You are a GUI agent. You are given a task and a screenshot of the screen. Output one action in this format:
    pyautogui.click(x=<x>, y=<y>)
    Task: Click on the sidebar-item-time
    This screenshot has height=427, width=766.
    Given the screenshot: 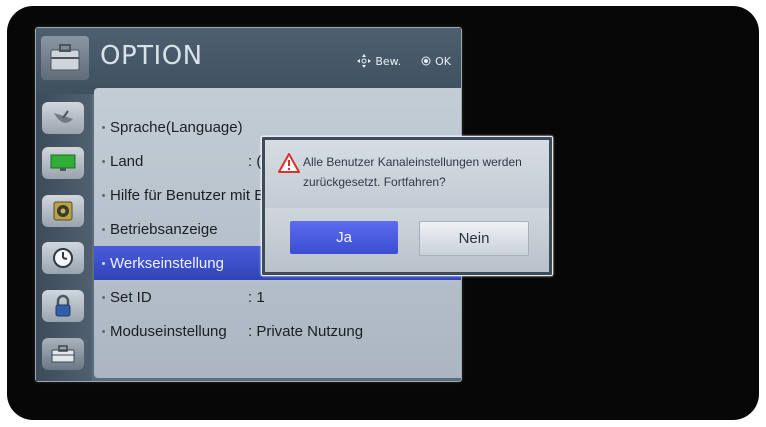 What is the action you would take?
    pyautogui.click(x=63, y=258)
    